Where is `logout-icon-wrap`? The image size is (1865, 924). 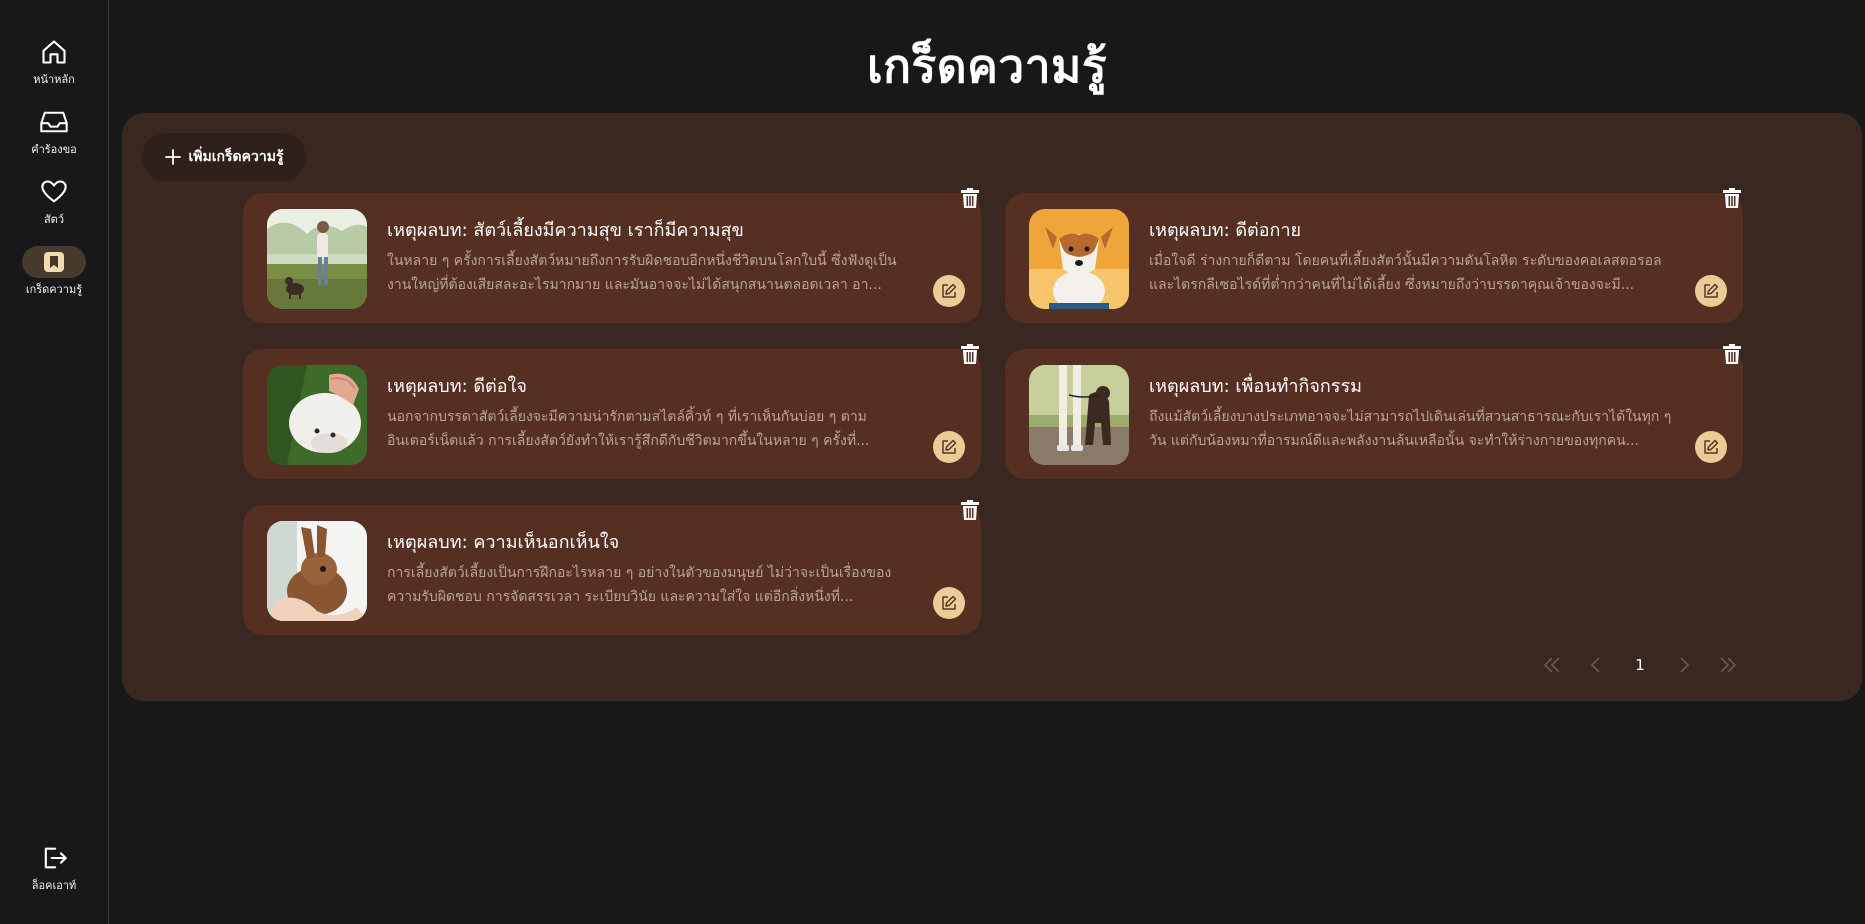 logout-icon-wrap is located at coordinates (54, 858).